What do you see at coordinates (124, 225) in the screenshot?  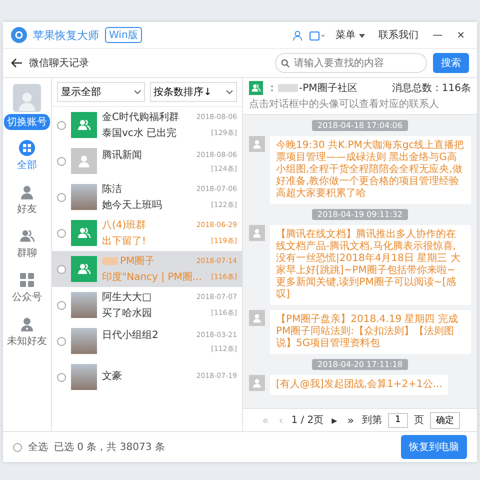 I see `chat-title: 八(4)班群` at bounding box center [124, 225].